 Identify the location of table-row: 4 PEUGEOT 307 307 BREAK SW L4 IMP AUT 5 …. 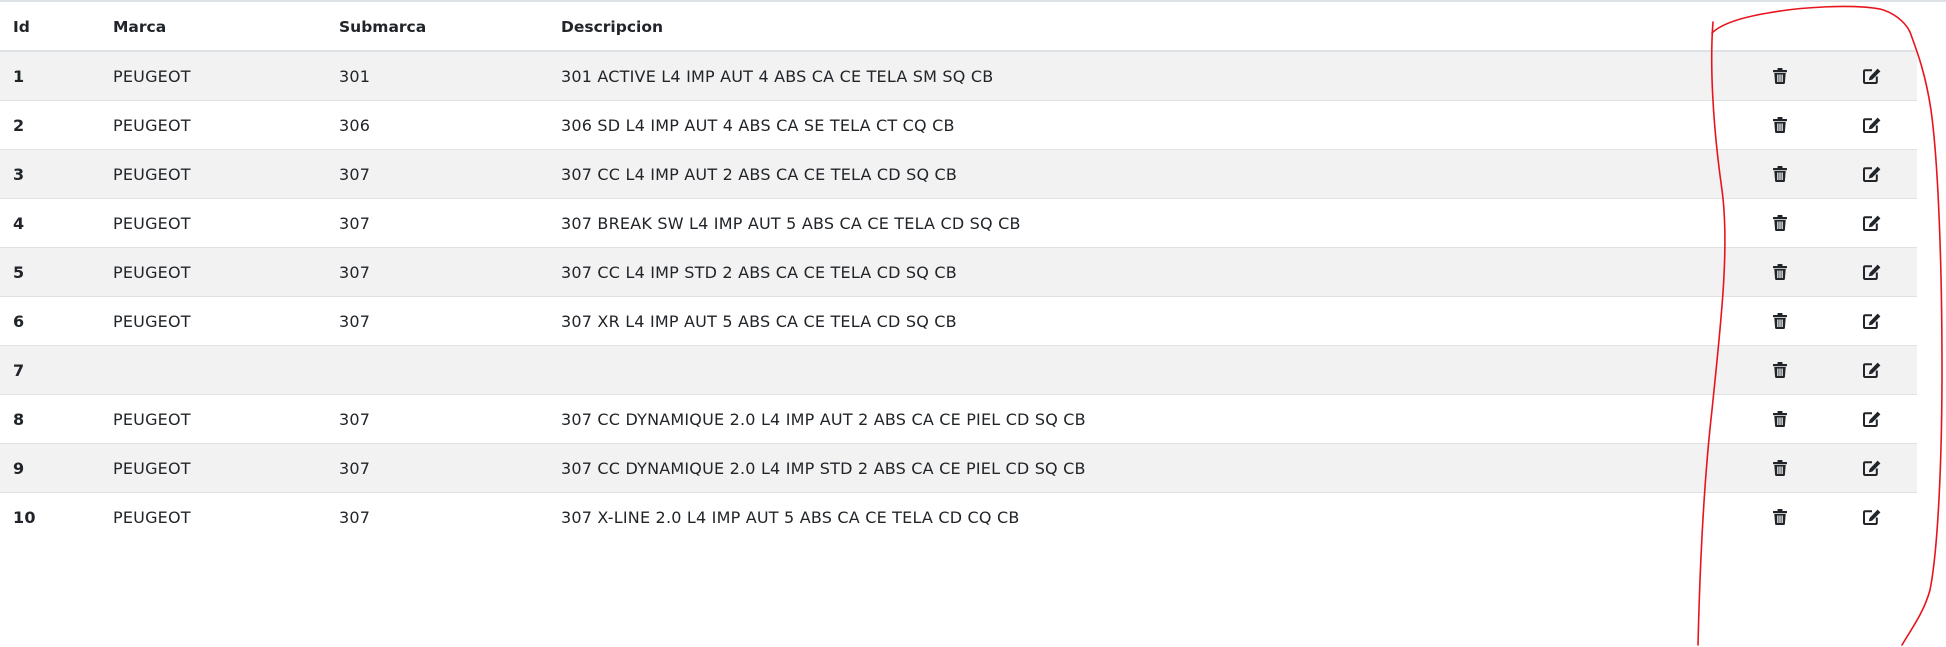
(958, 223).